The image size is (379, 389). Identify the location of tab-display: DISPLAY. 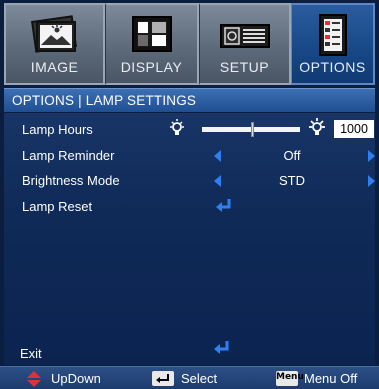
(152, 44).